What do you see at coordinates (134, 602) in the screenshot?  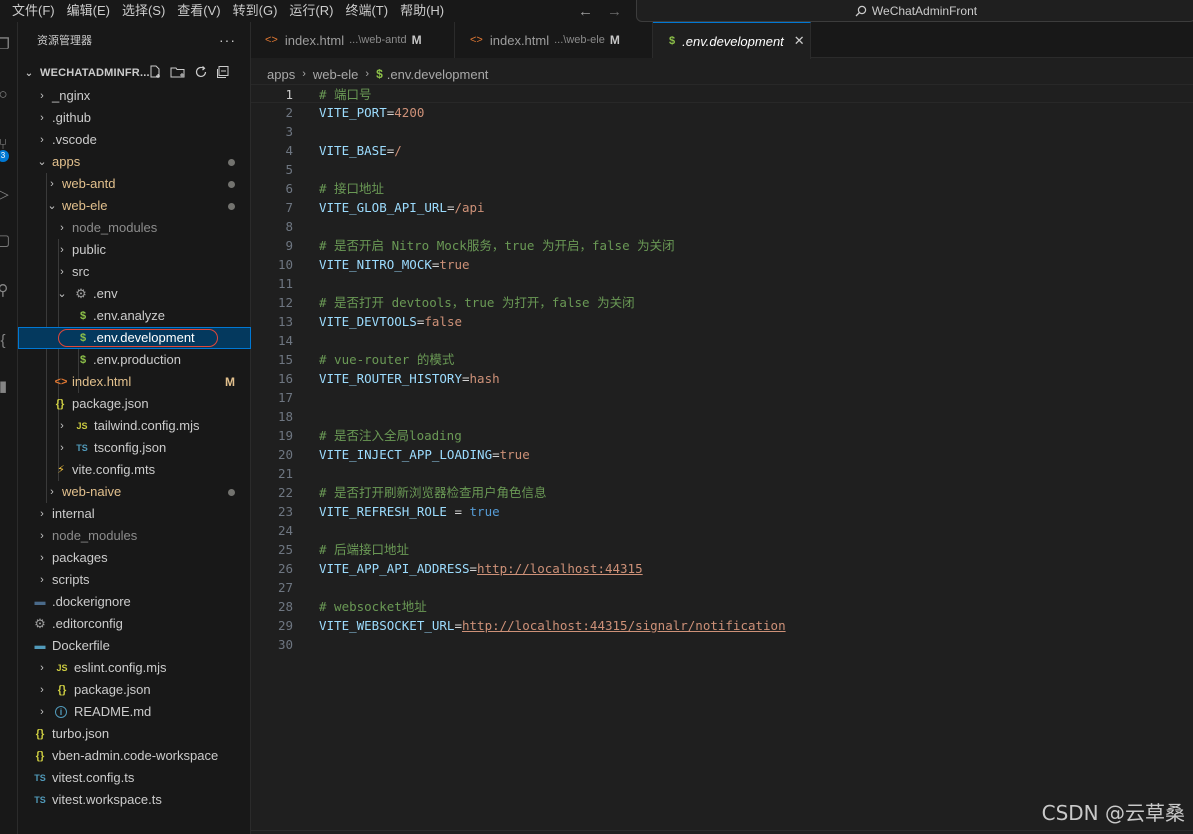 I see `tree-item-dockerignore: ▬ .dockerignore` at bounding box center [134, 602].